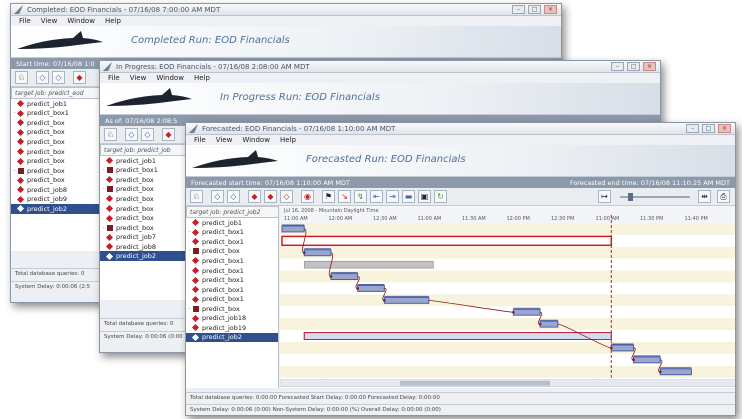  Describe the element at coordinates (360, 196) in the screenshot. I see `branch-icon: ↯` at that location.